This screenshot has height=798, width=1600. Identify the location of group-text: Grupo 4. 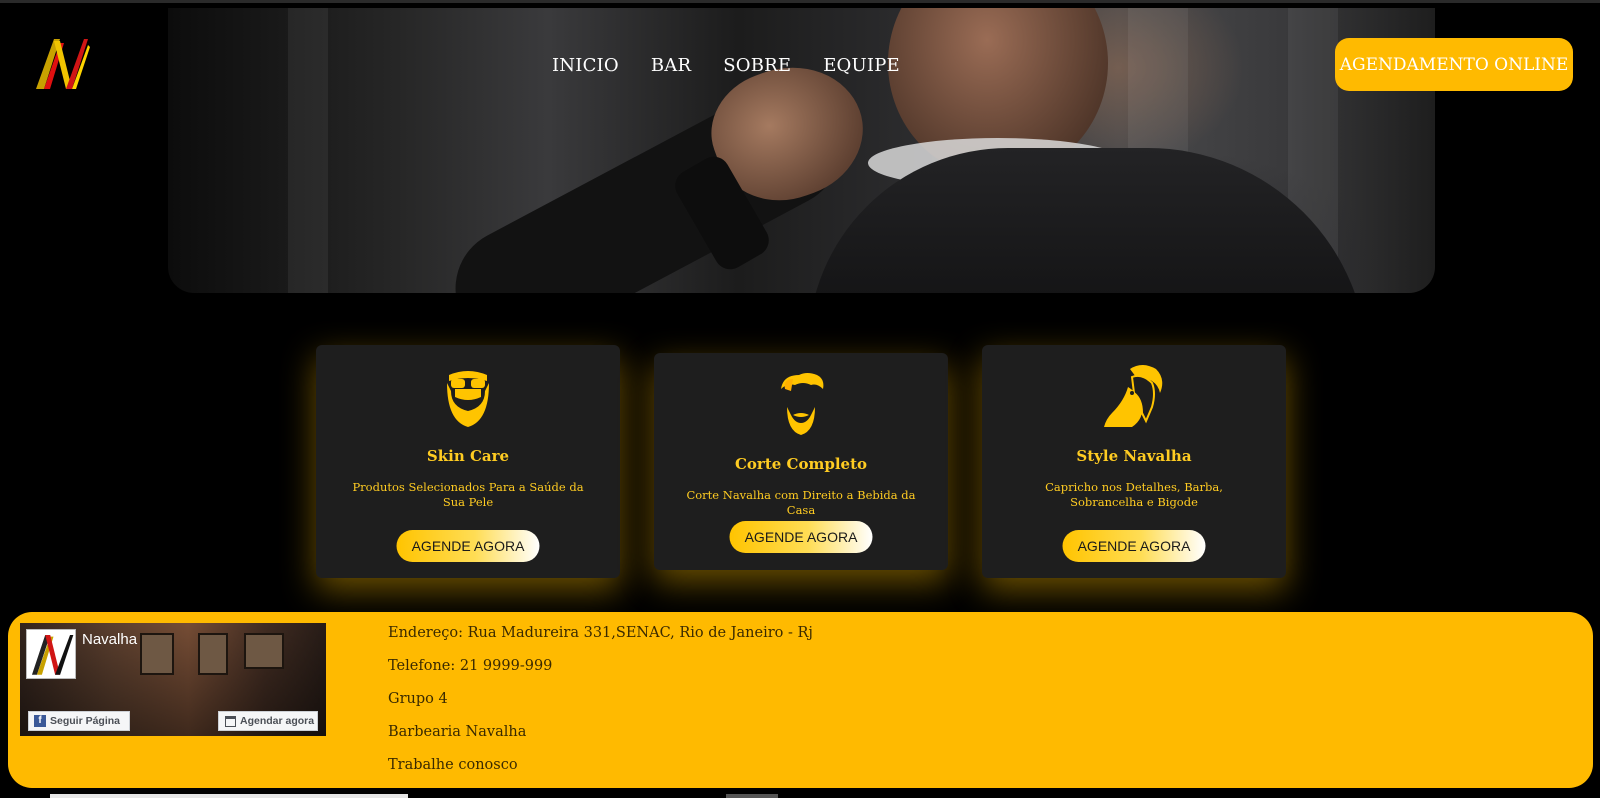
(418, 699).